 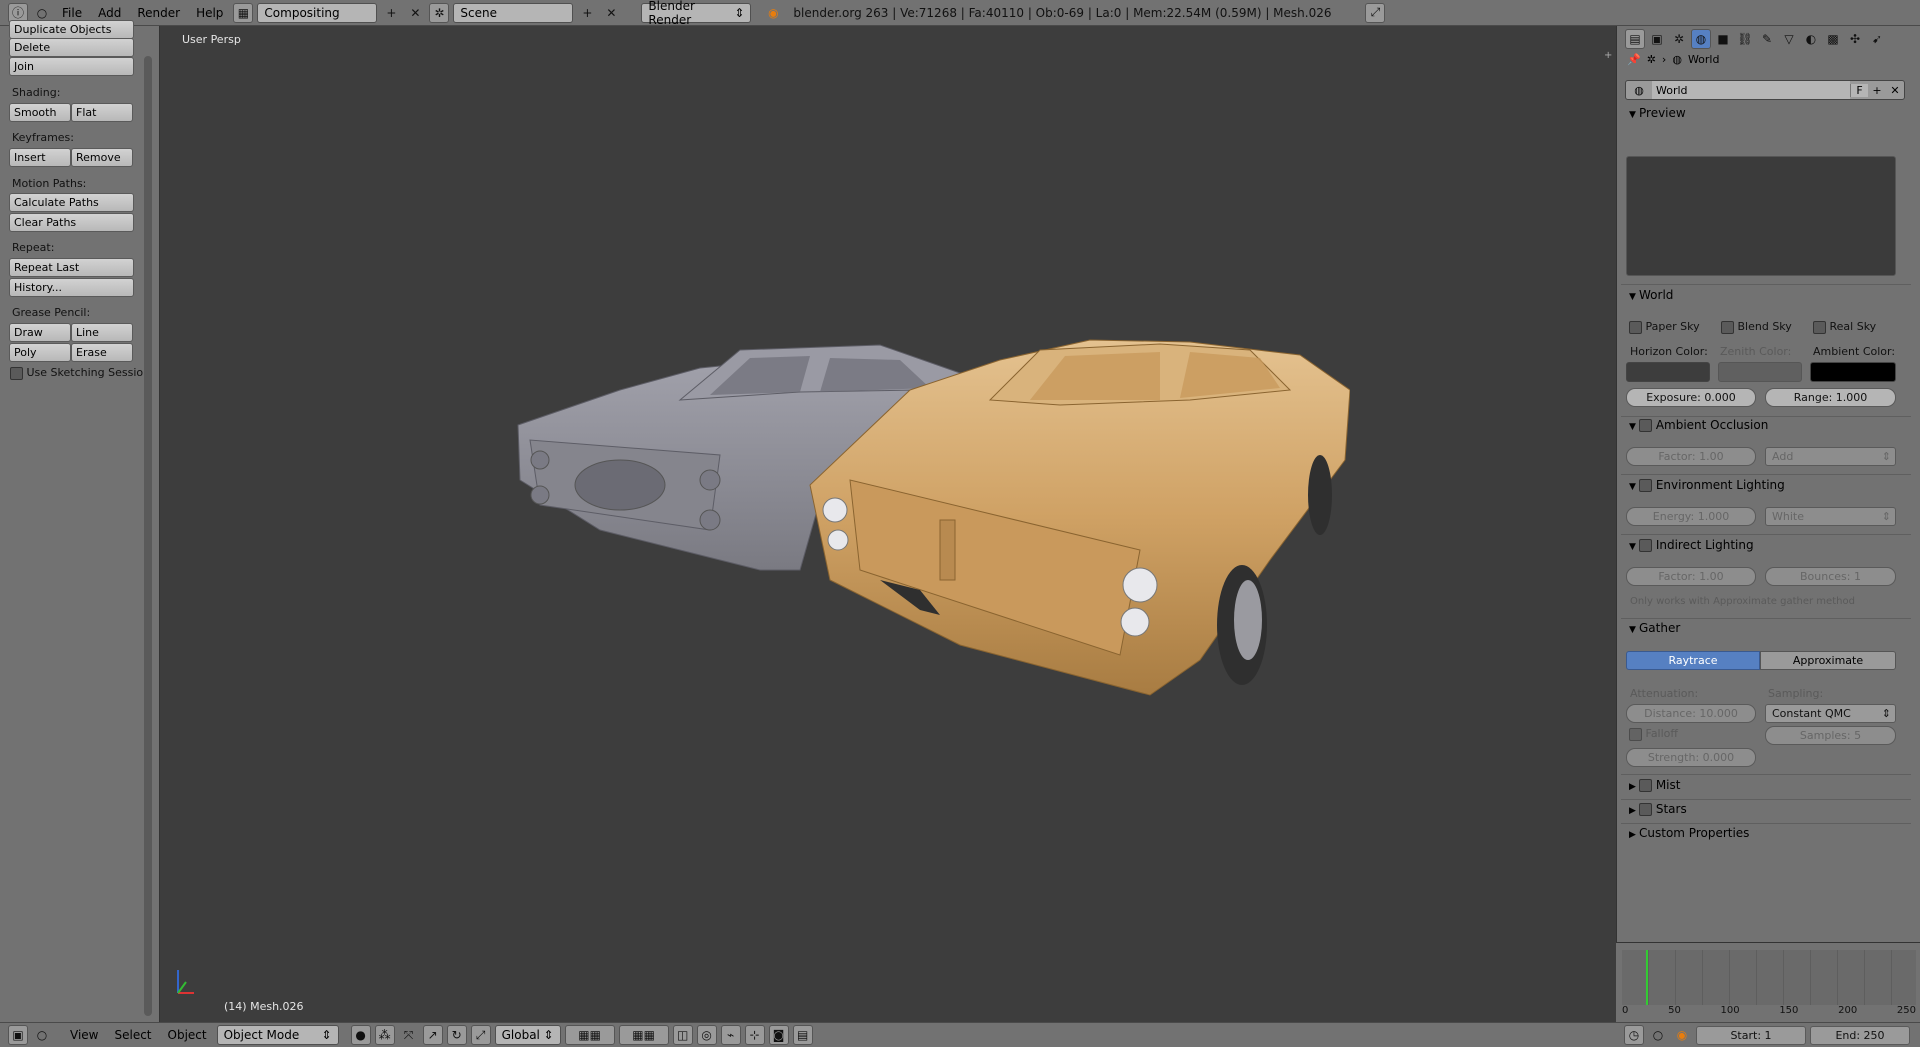 What do you see at coordinates (1691, 456) in the screenshot?
I see `ao-factor-field: Factor: 1.00` at bounding box center [1691, 456].